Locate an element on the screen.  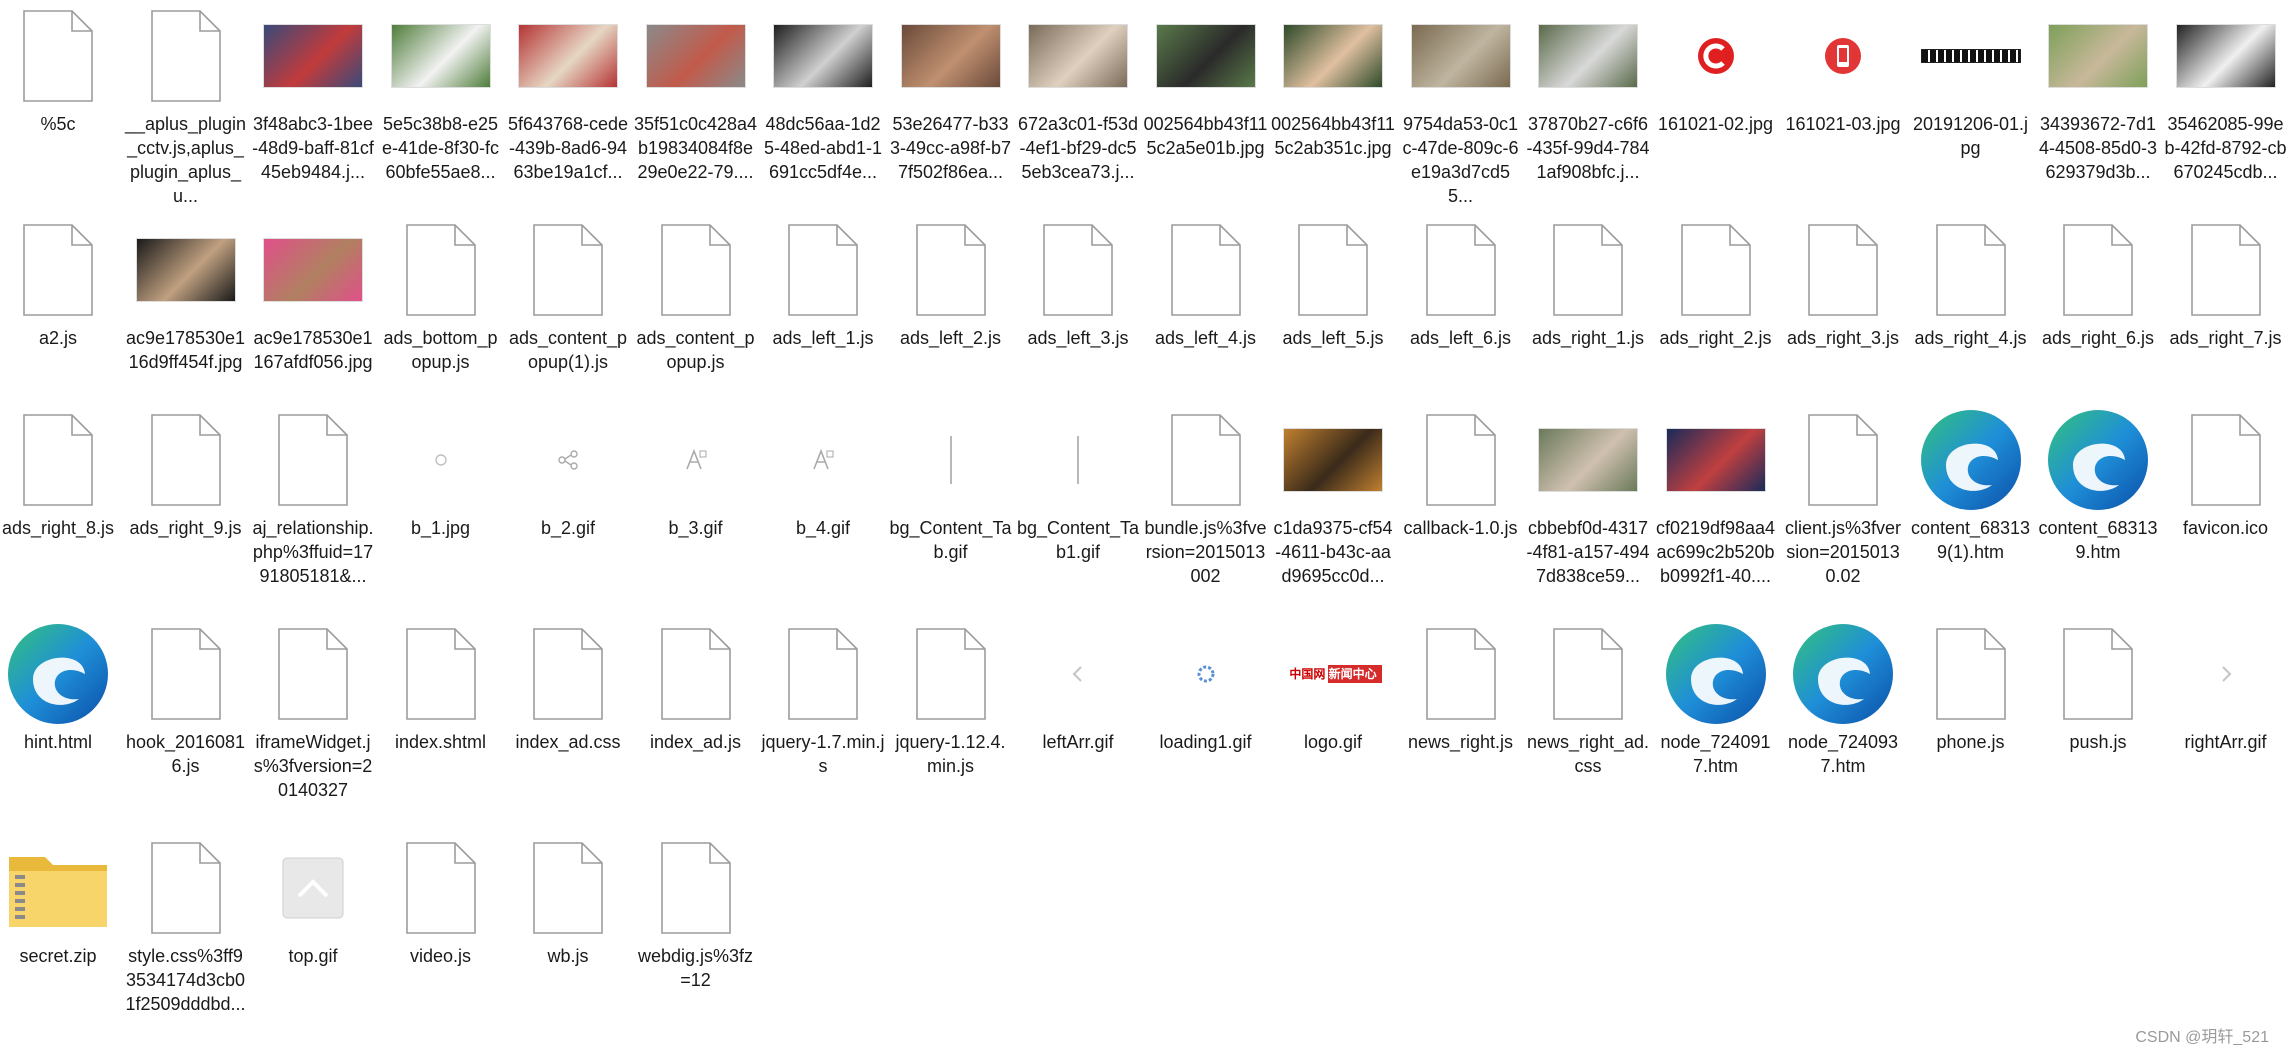
file-item: 161021-03.jpg is located at coordinates (1843, 68).